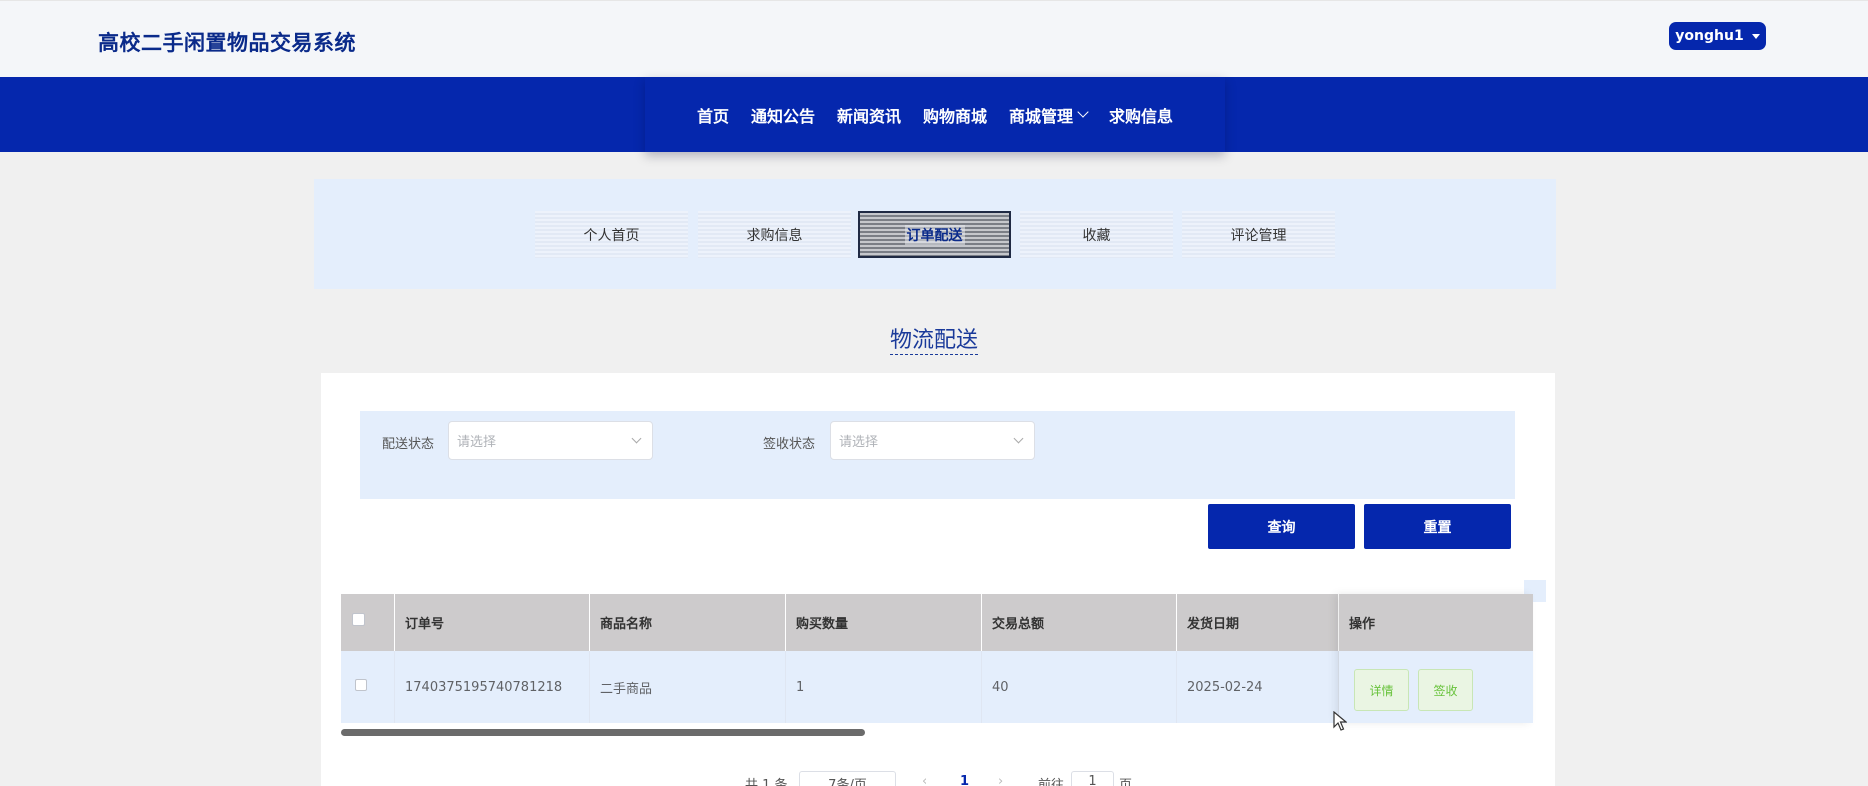 The image size is (1868, 786). I want to click on tab-label: 订单配送, so click(934, 234).